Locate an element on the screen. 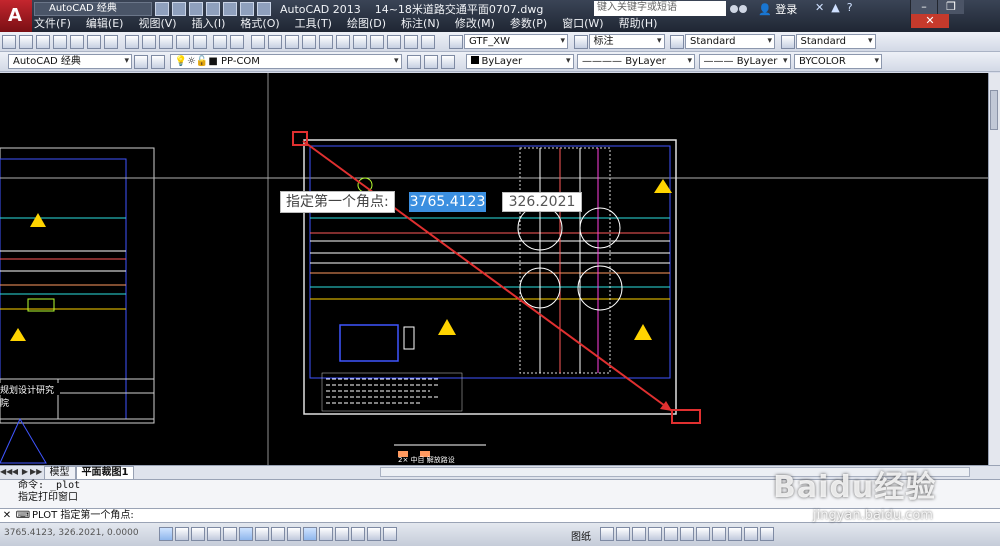 The image size is (1000, 546). layer-dropdown: 💡☼🔓■ PP-COM is located at coordinates (285, 61).